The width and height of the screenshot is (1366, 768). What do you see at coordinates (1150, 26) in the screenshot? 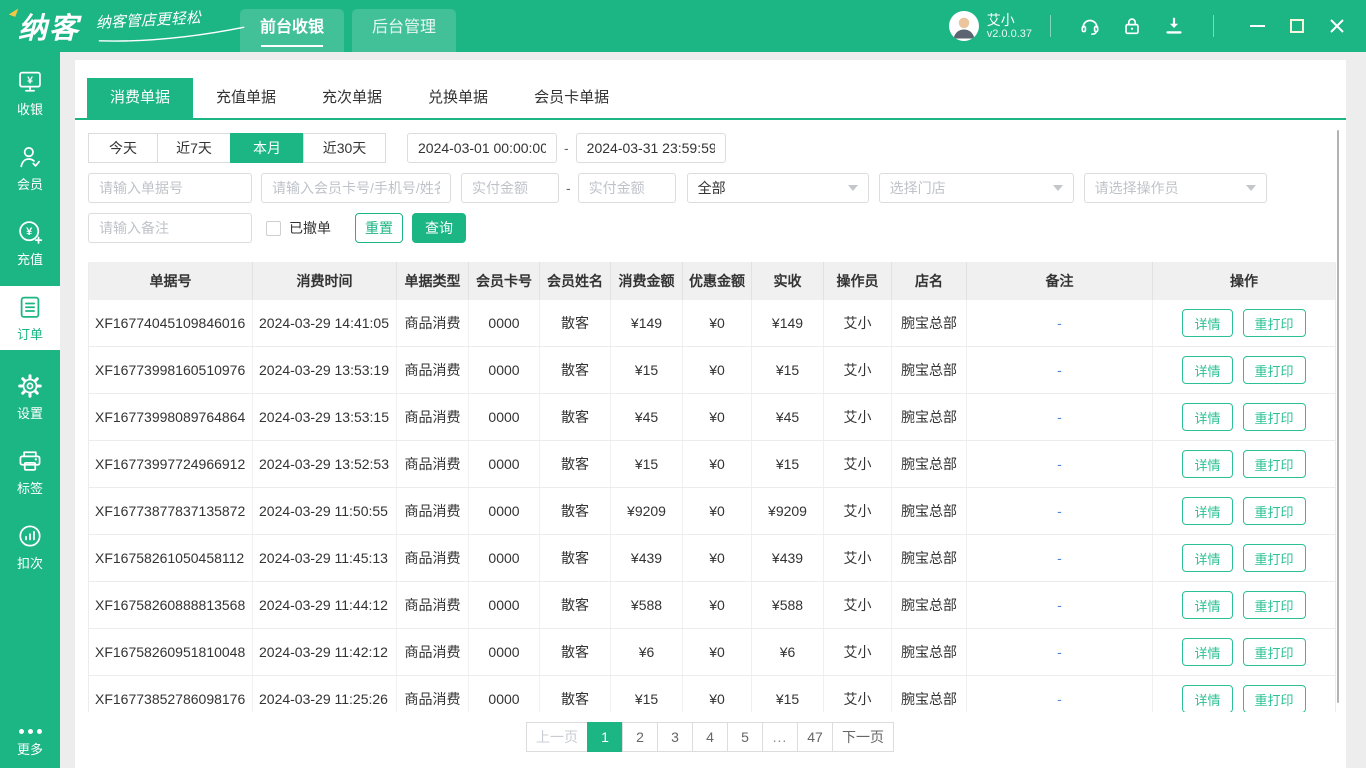
I see `topbar-right: 艾小 v2.0.0.37` at bounding box center [1150, 26].